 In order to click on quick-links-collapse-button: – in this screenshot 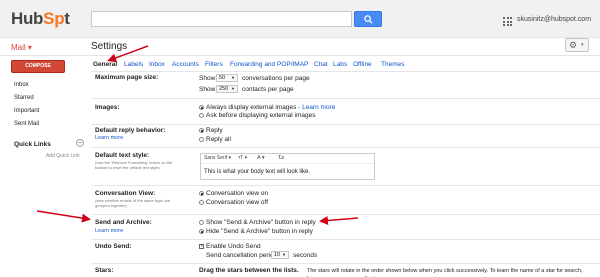, I will do `click(80, 143)`.